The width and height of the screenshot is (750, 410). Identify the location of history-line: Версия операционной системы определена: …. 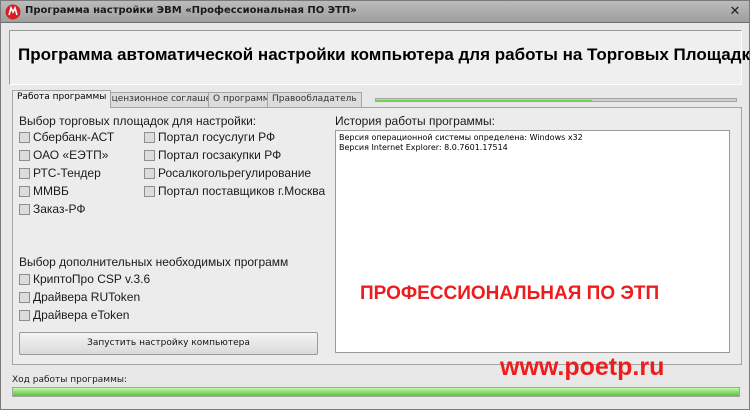
(461, 137).